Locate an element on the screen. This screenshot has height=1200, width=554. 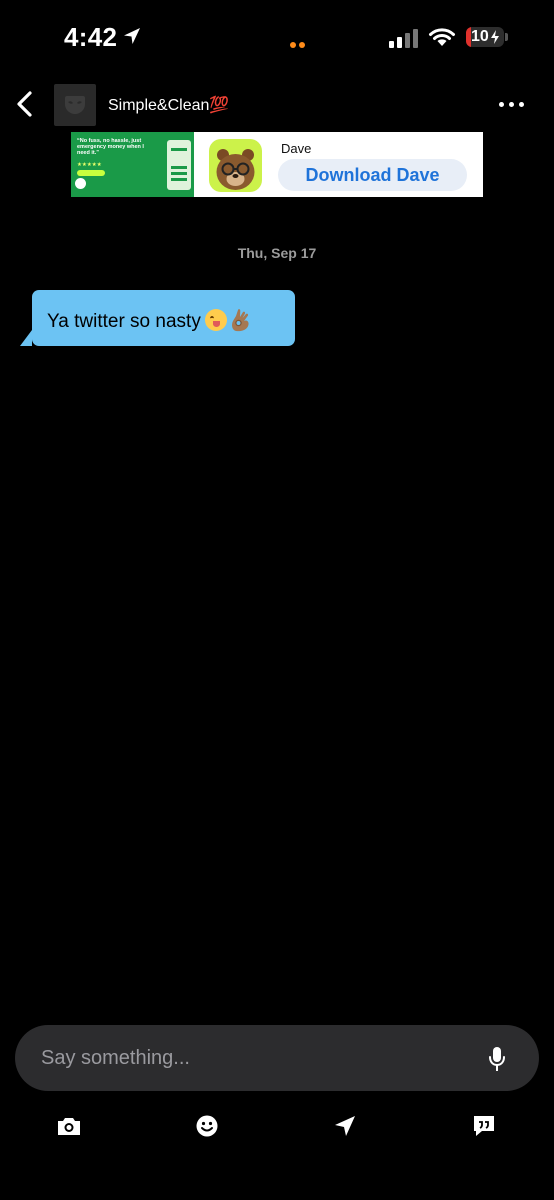
location-send-icon is located at coordinates (345, 1126).